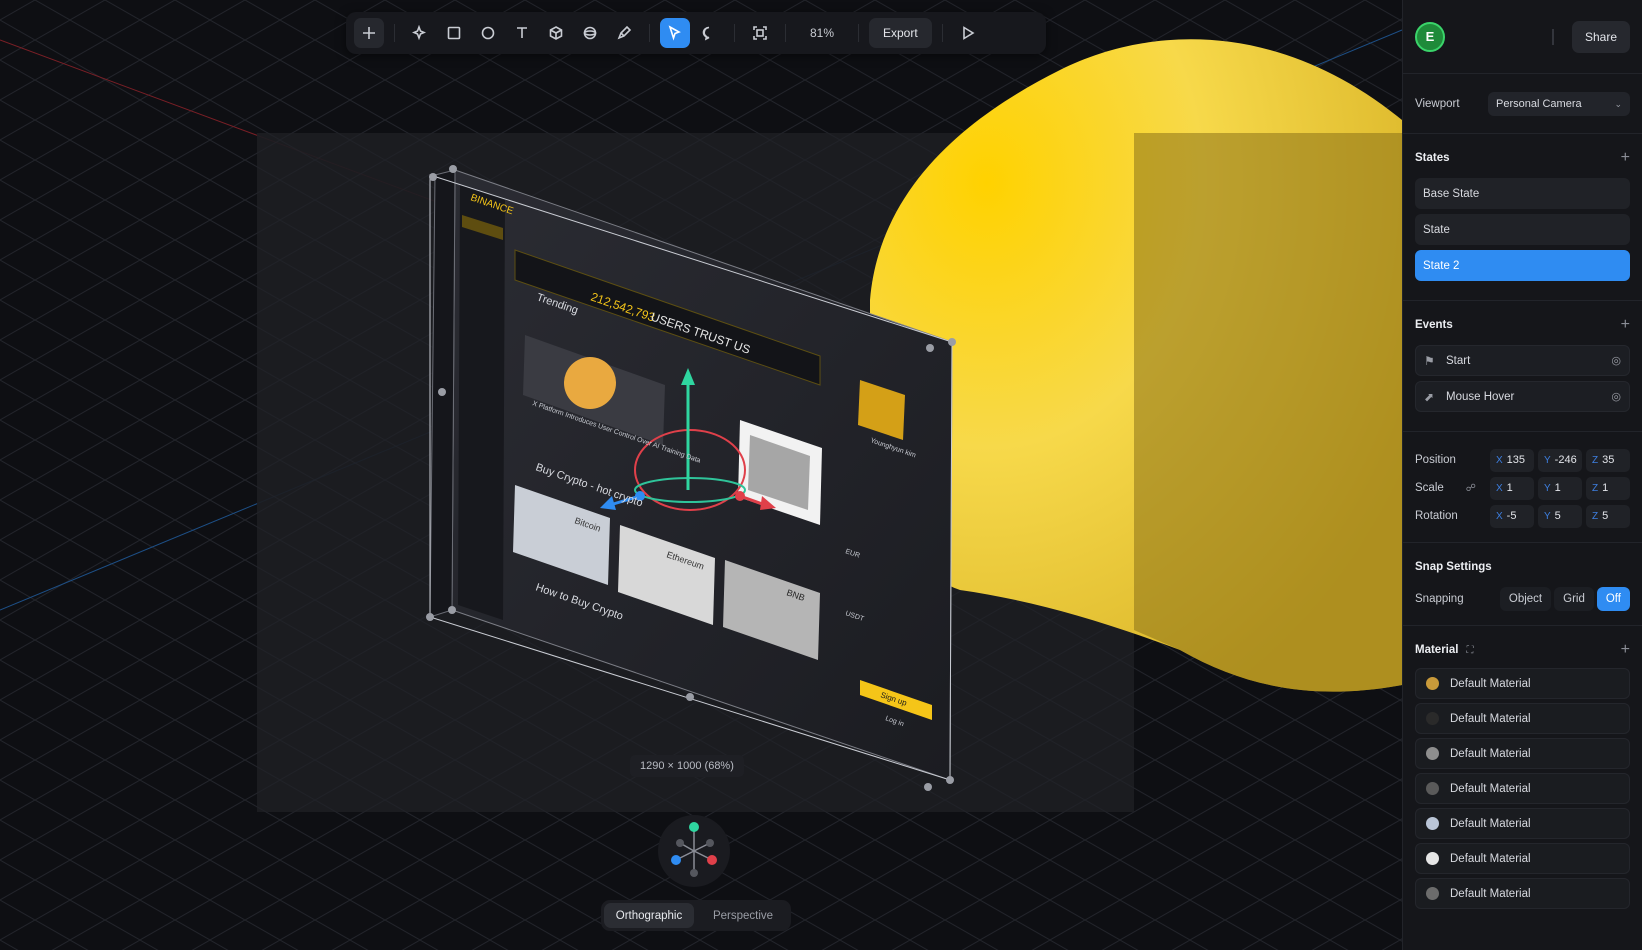 The image size is (1642, 950). Describe the element at coordinates (687, 766) in the screenshot. I see `frame-dimension-label: 1290 × 1000 (68%)` at that location.